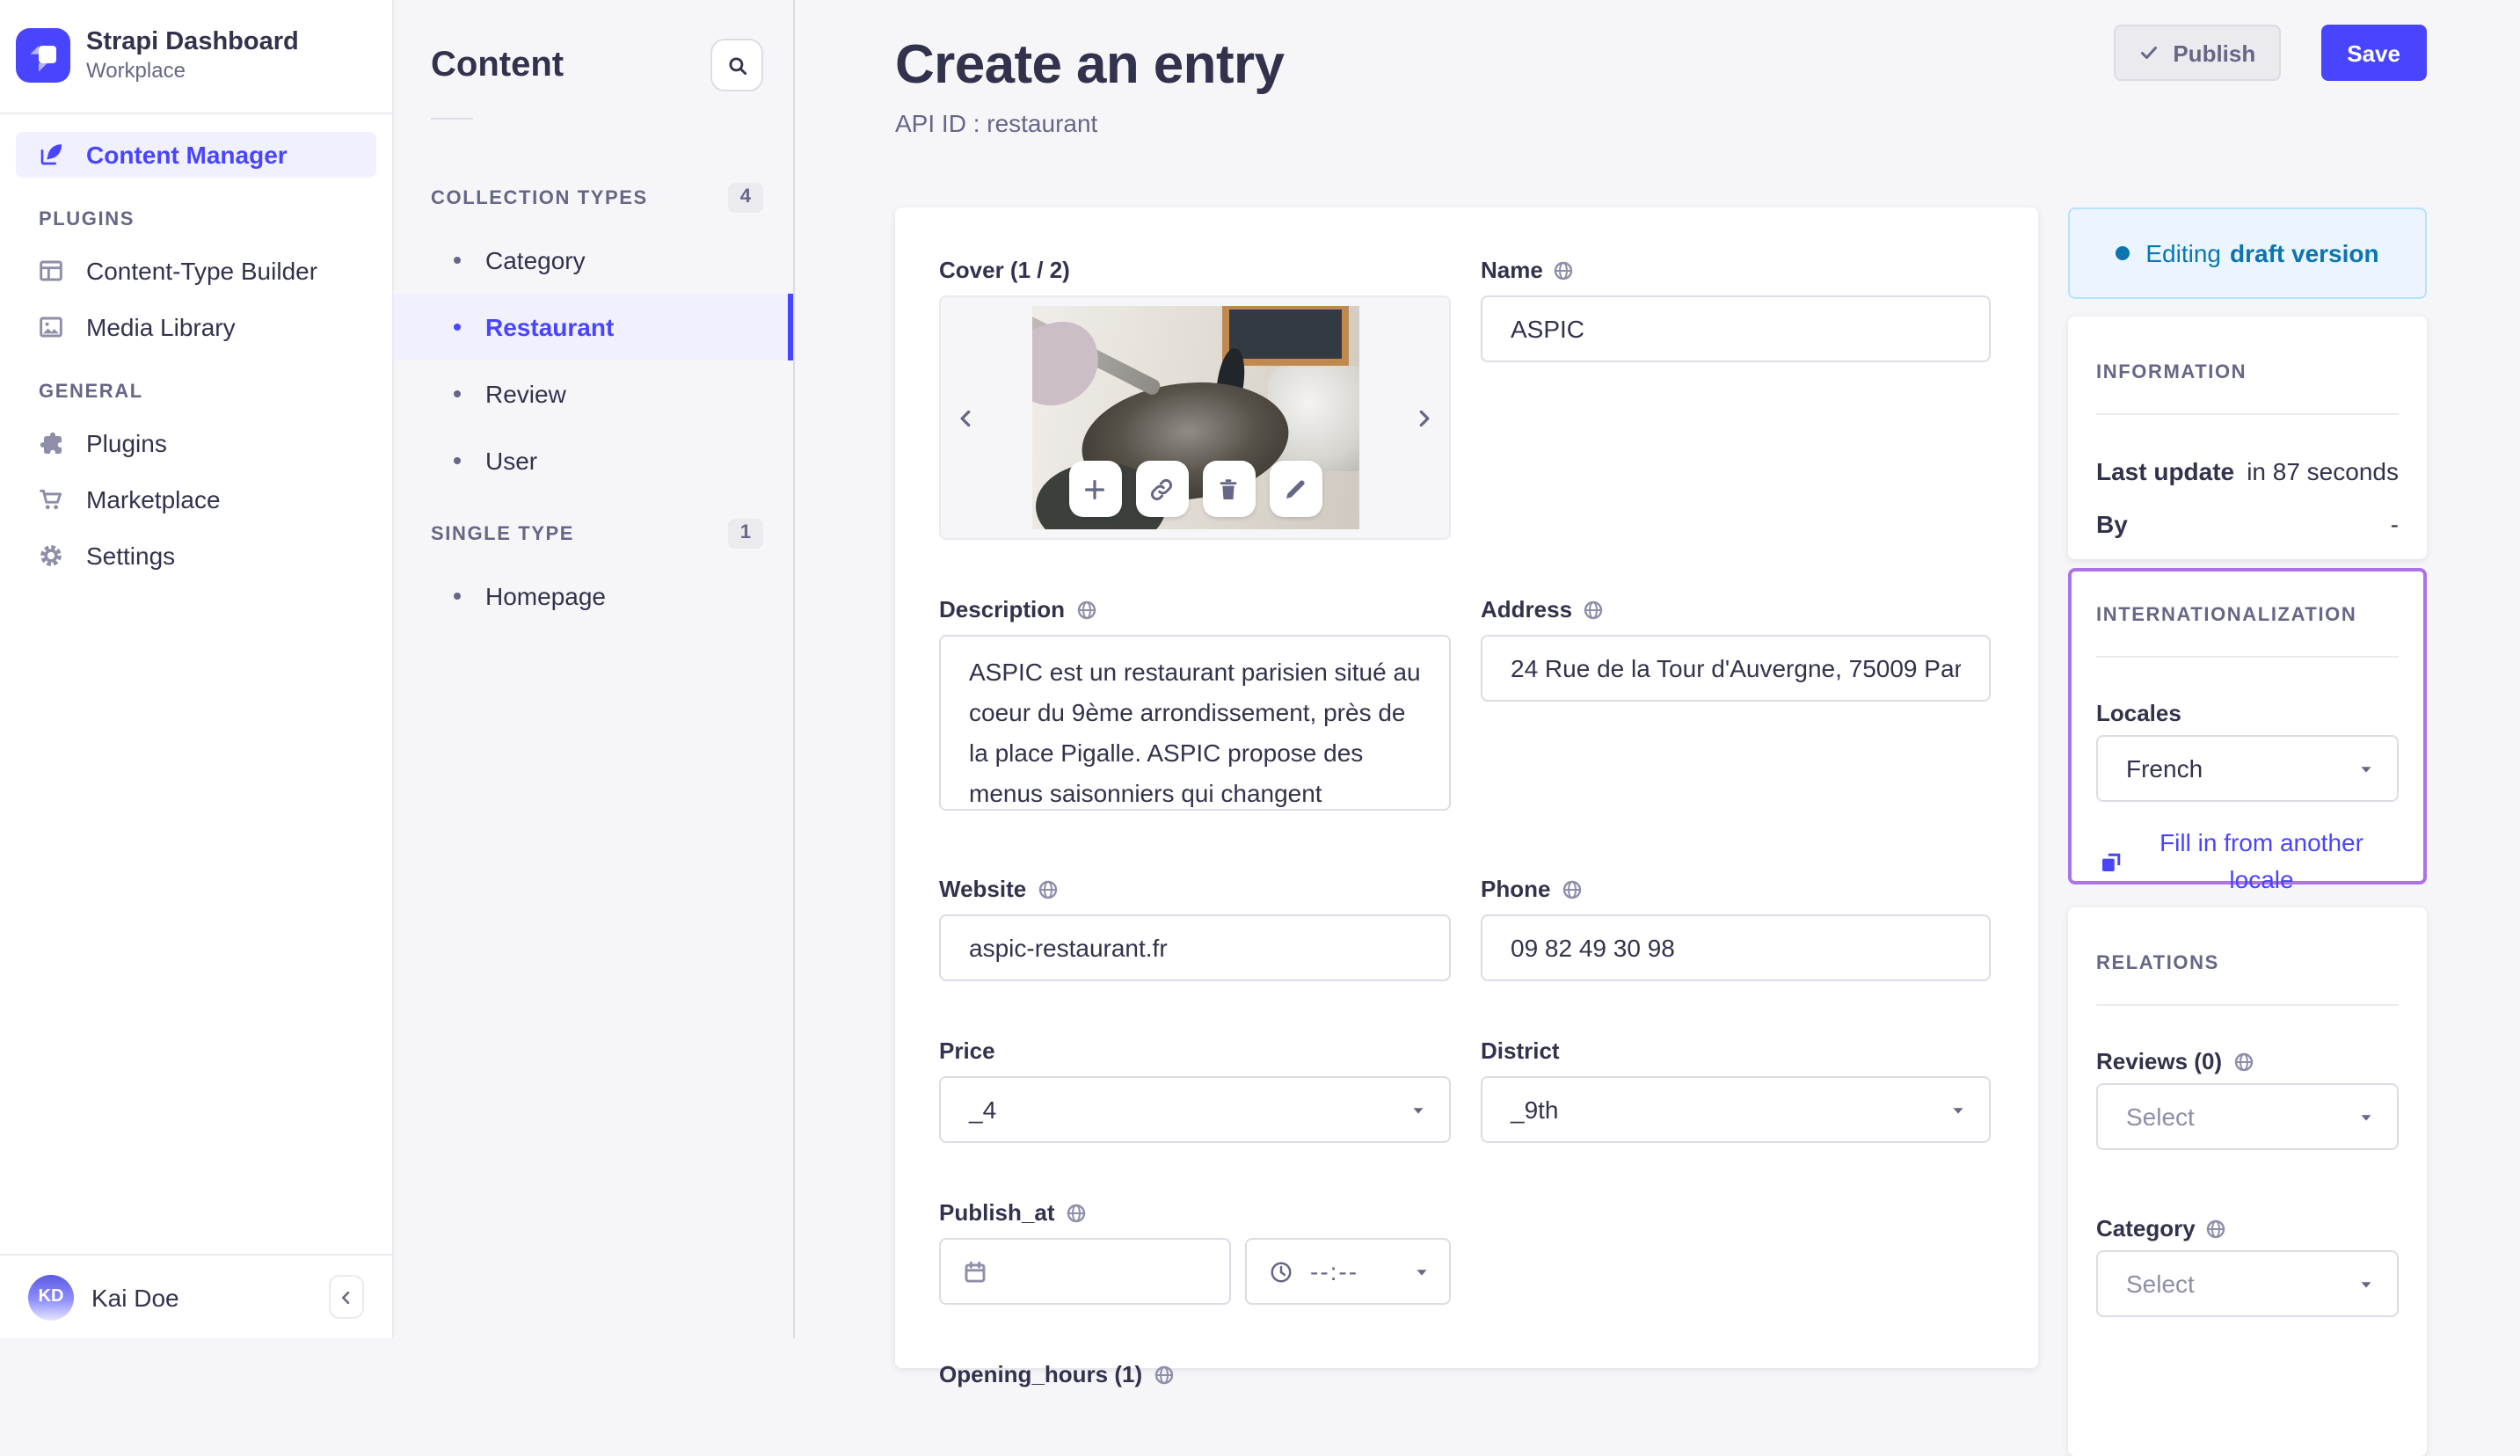  What do you see at coordinates (196, 57) in the screenshot?
I see `workspace-brand: Strapi Dashboard Workplace` at bounding box center [196, 57].